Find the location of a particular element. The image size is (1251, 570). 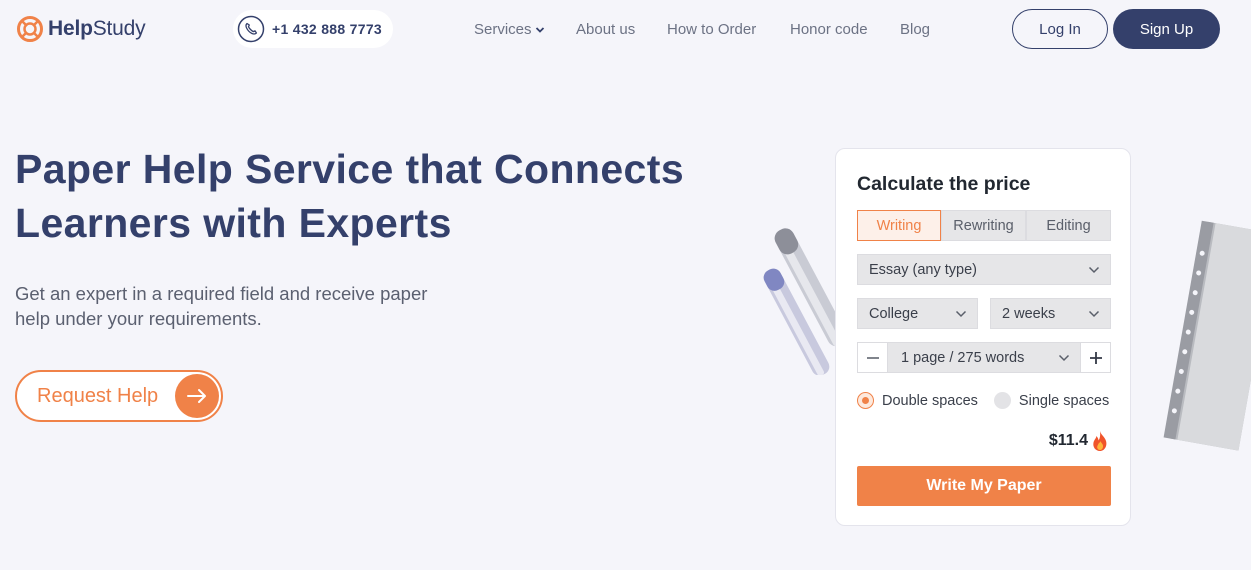

fire-icon is located at coordinates (1100, 441).